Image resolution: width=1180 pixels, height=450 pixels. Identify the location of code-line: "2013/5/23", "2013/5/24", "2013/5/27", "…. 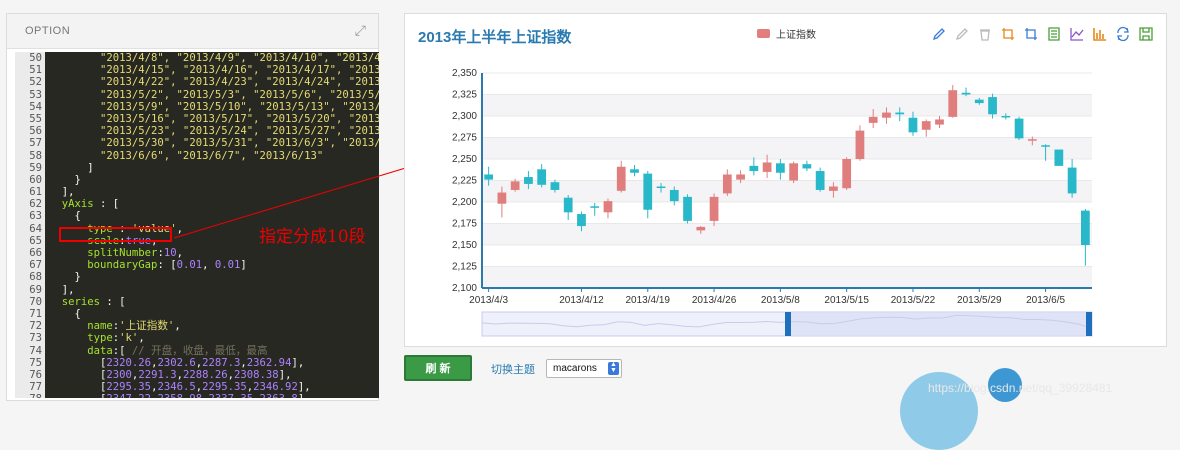
(214, 131).